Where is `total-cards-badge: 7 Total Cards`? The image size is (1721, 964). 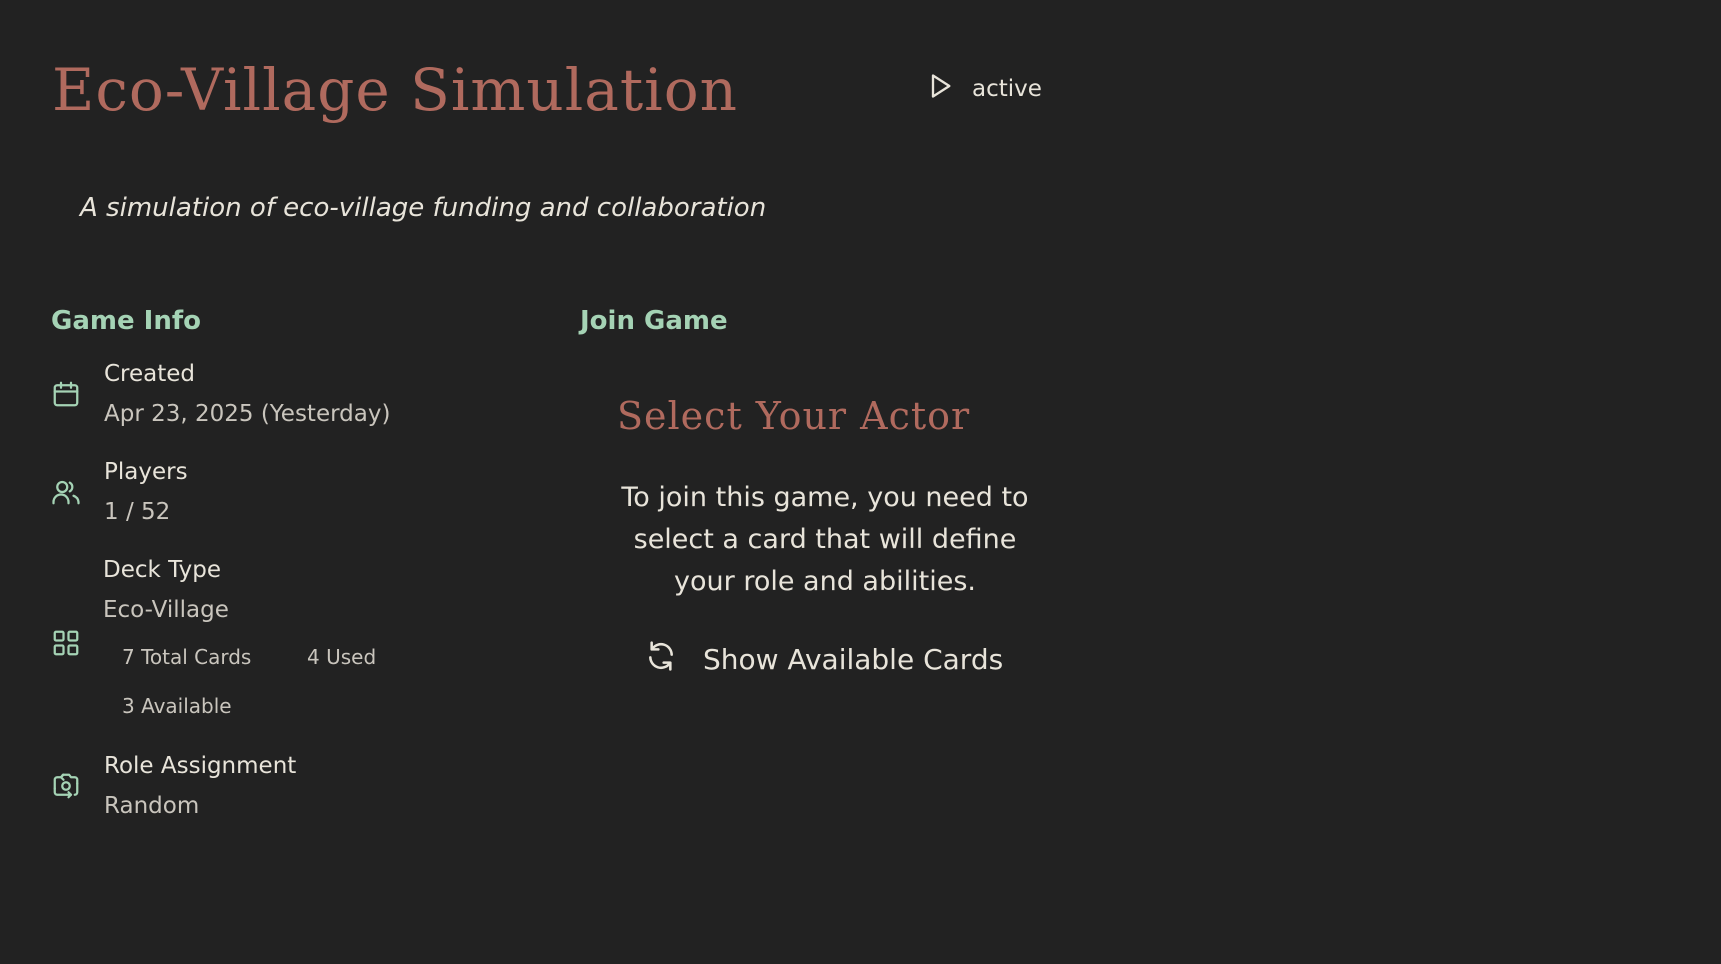
total-cards-badge: 7 Total Cards is located at coordinates (187, 657).